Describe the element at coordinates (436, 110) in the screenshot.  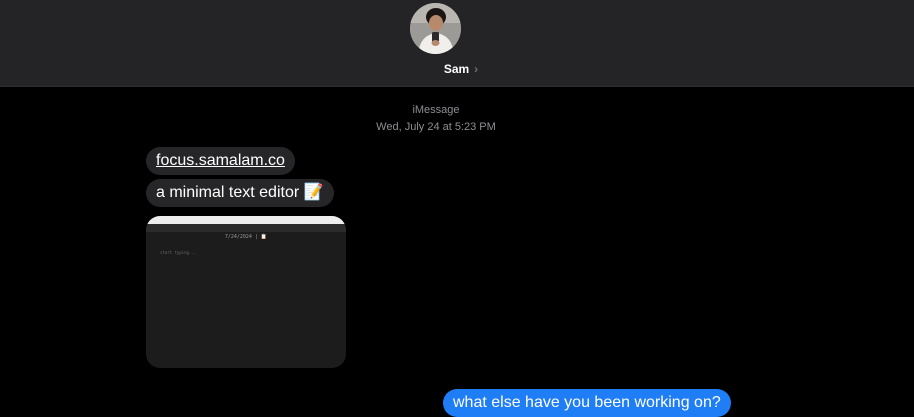
I see `service-label: iMessage` at that location.